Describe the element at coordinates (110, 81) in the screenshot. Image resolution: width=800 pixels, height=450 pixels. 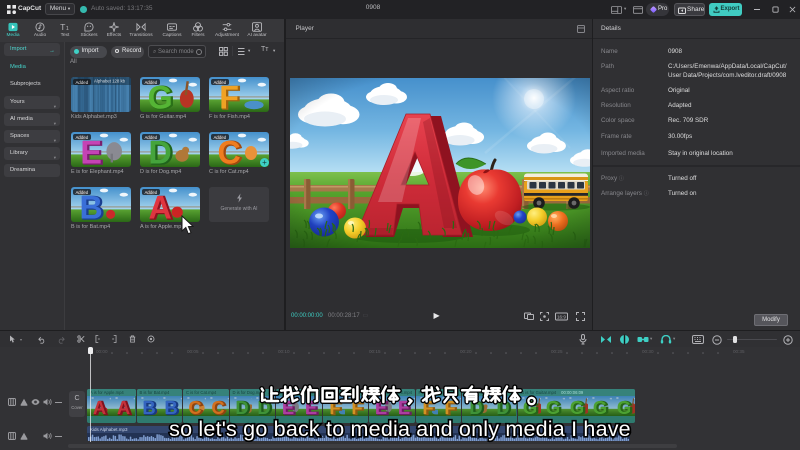
I see `svg-text: Alphabet 128 kb` at that location.